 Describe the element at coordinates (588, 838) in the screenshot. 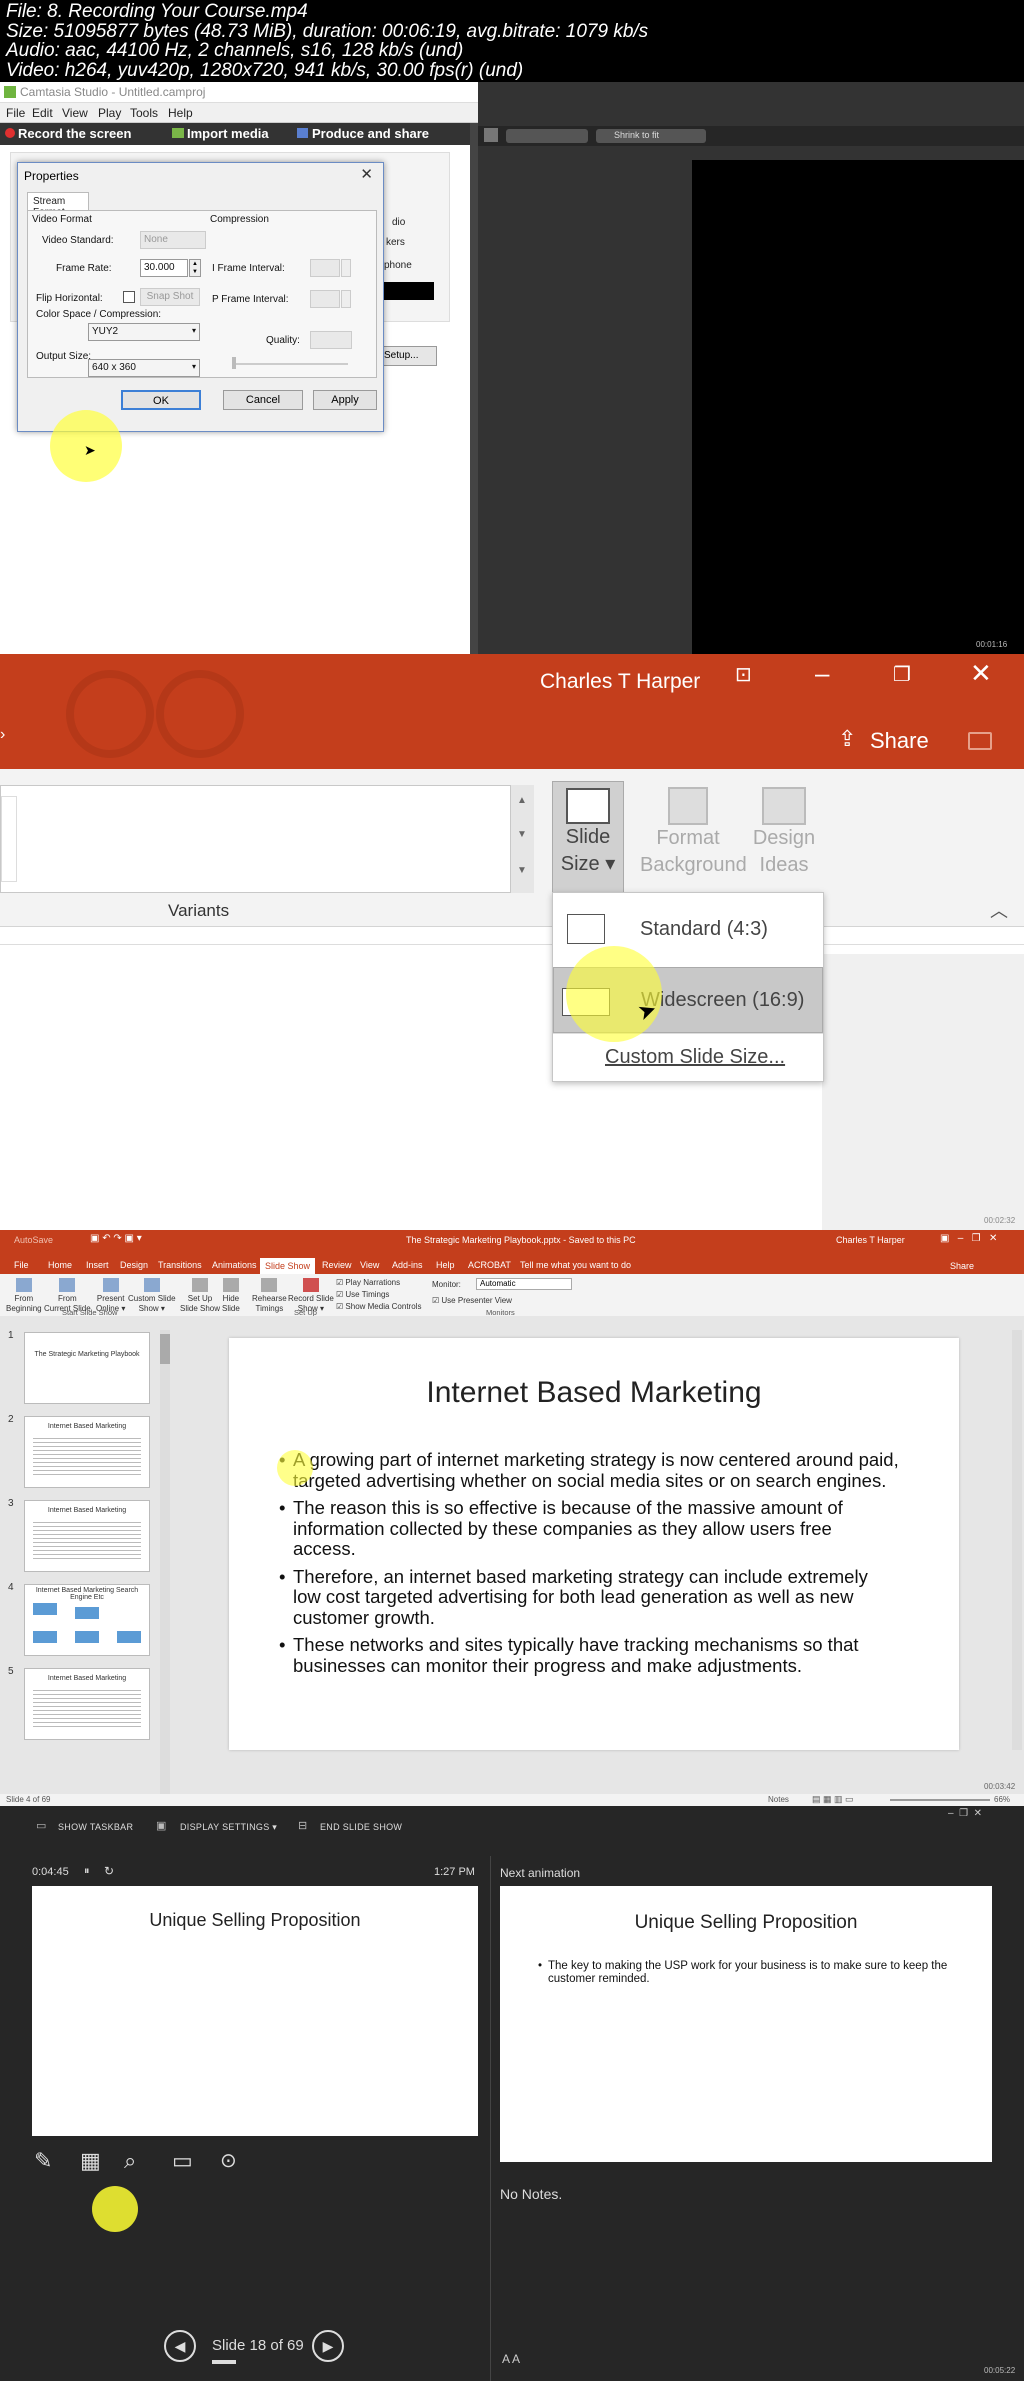

I see `slide-size-button: Slide Size ▾` at that location.